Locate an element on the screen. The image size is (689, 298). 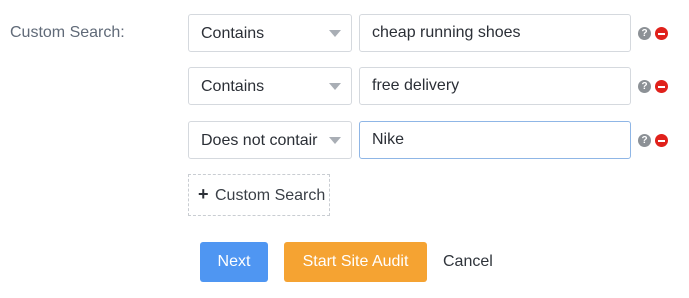
add-custom-search-label: Custom Search is located at coordinates (270, 195).